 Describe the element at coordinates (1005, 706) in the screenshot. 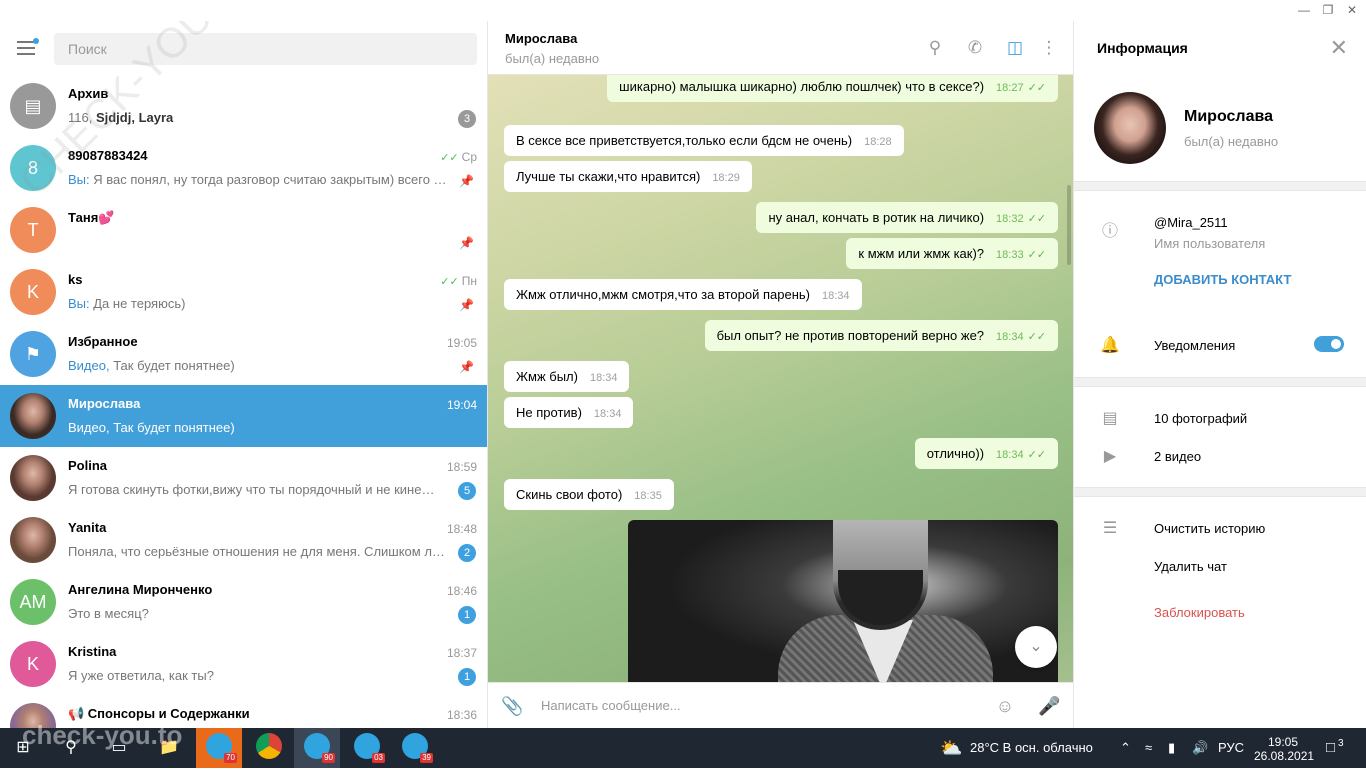

I see `emoji-icon: ☺` at that location.